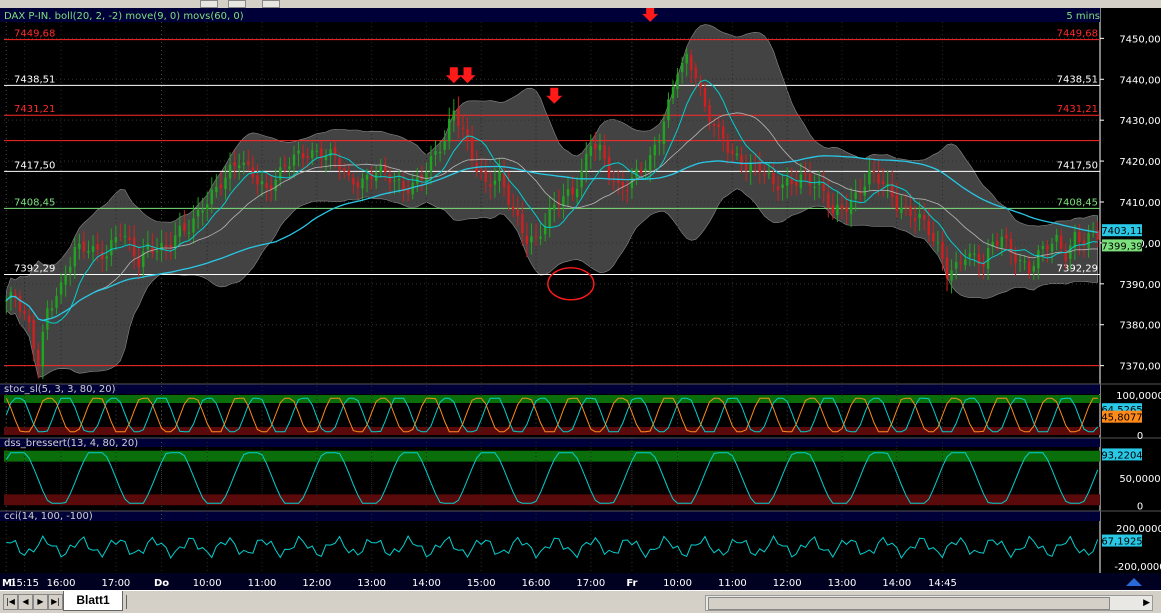  I want to click on horizontal-scrollbar: ▶, so click(929, 603).